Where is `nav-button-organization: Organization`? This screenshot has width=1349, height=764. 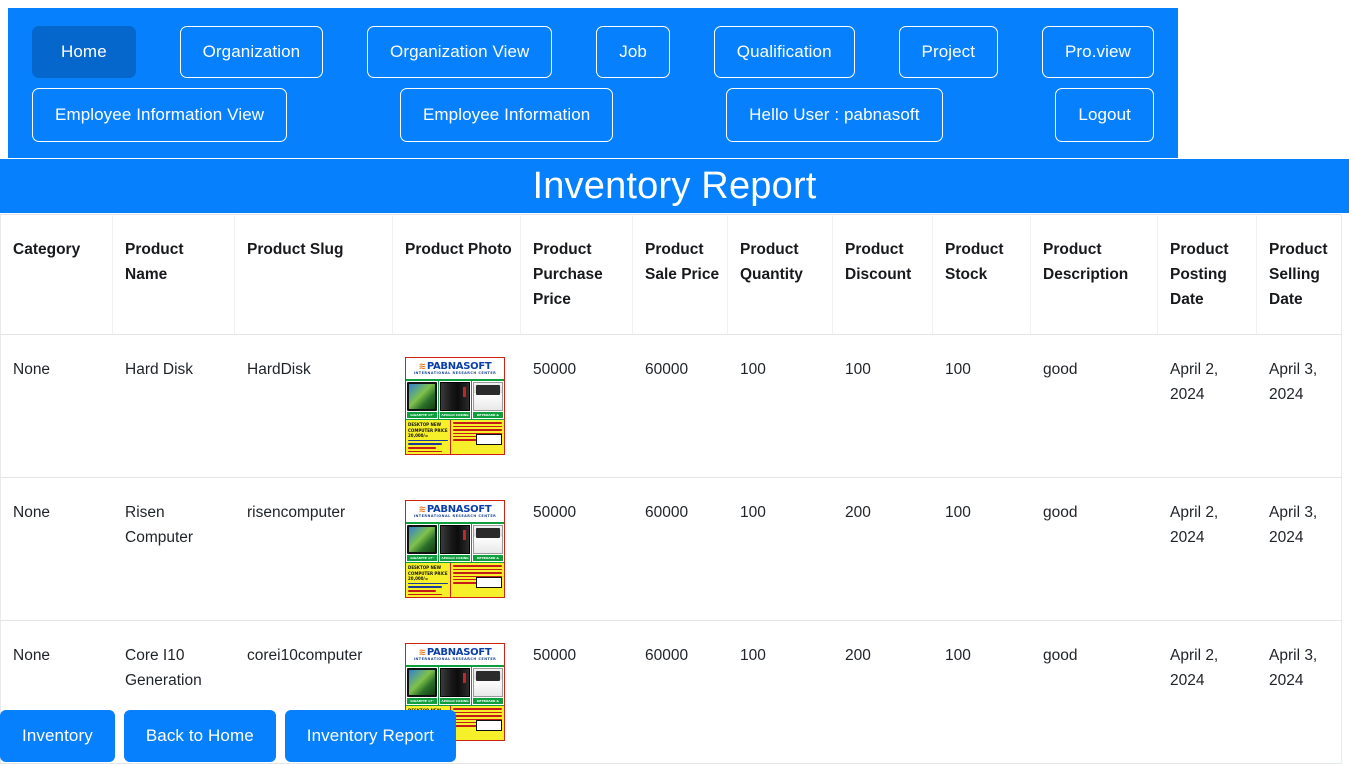 nav-button-organization: Organization is located at coordinates (251, 52).